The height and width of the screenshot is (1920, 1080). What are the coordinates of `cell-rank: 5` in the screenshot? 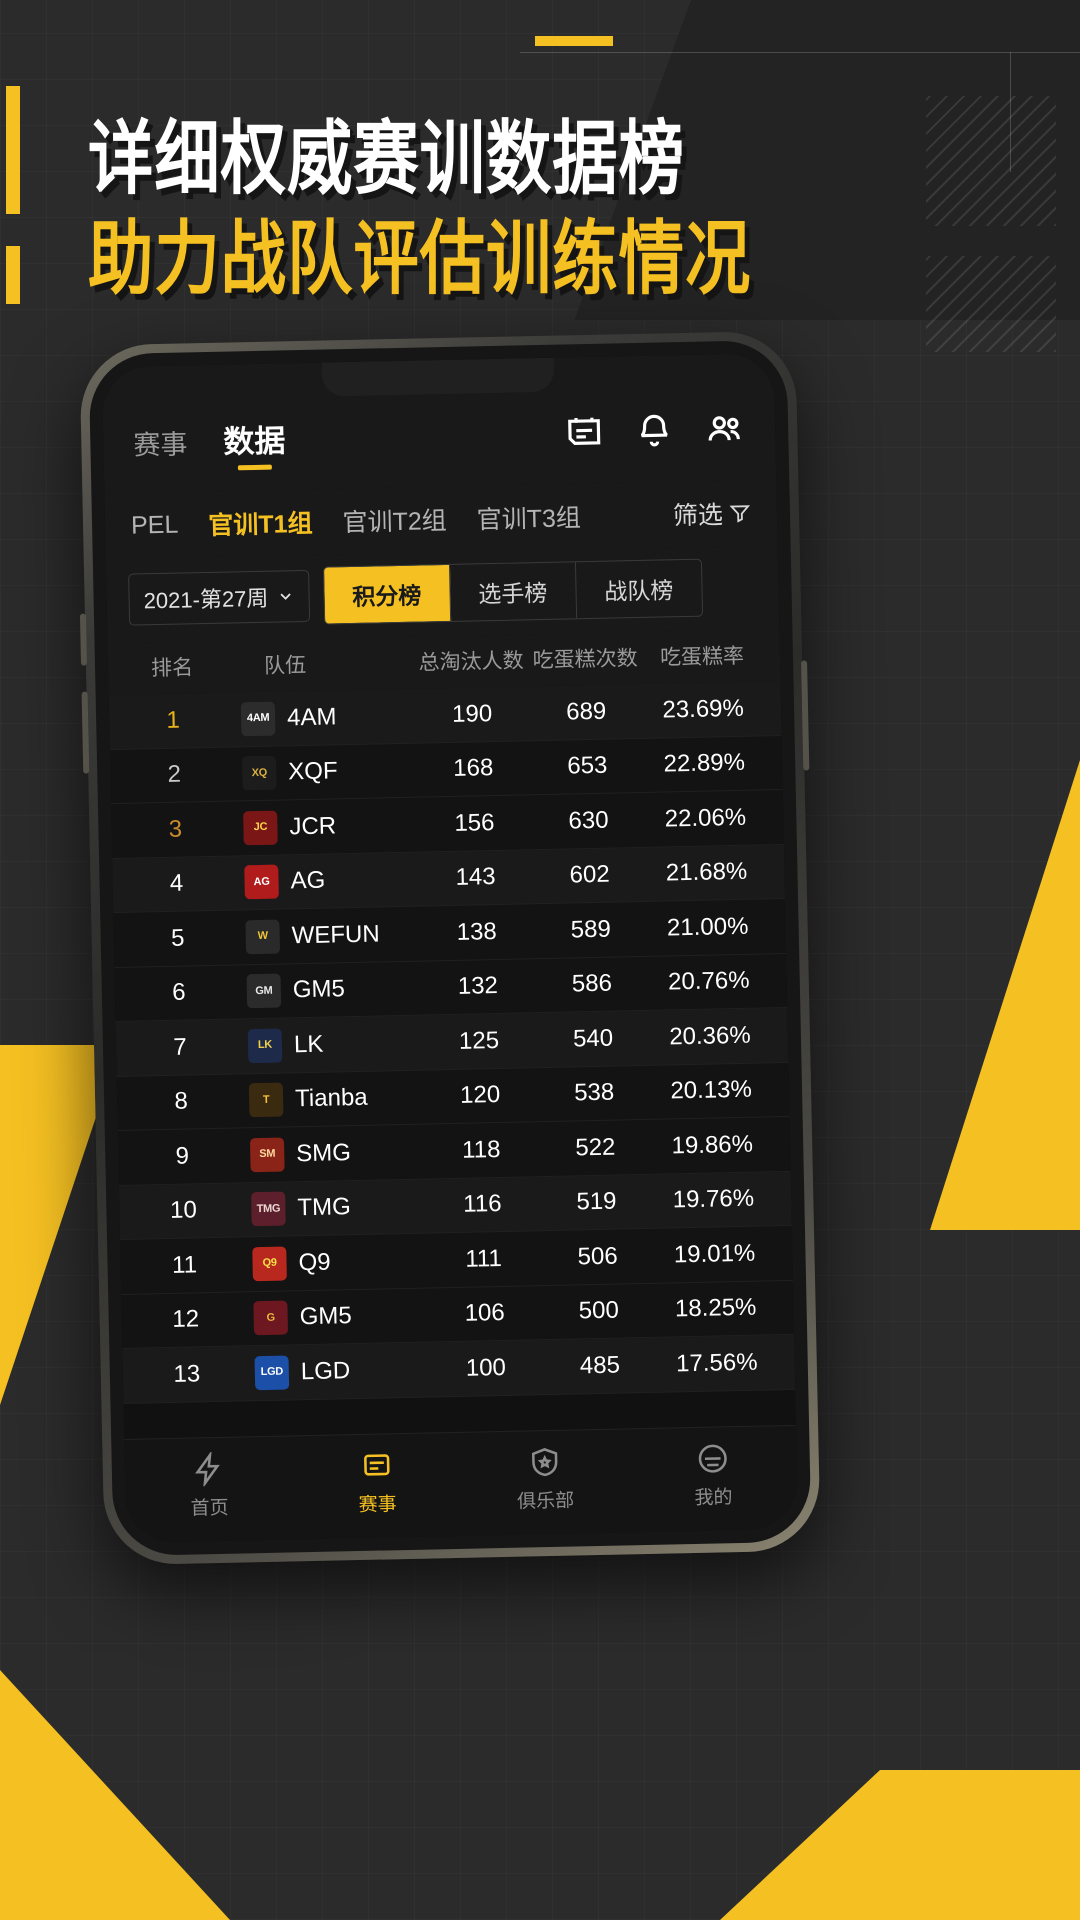 It's located at (177, 938).